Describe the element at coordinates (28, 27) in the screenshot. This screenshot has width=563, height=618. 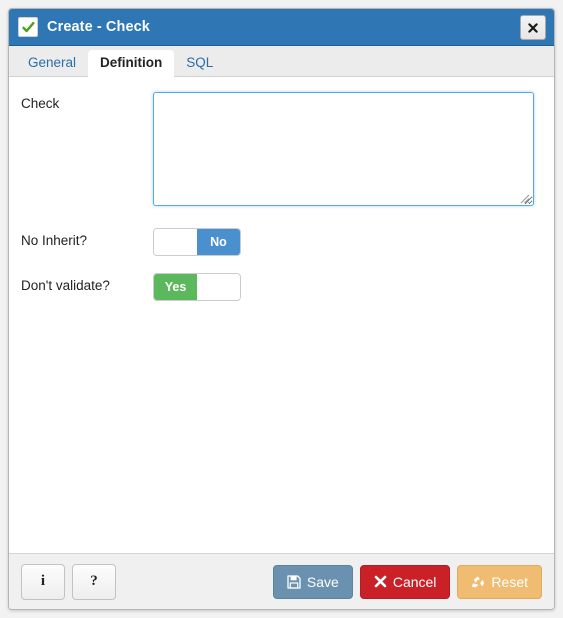
I see `checkbox-checked-icon` at that location.